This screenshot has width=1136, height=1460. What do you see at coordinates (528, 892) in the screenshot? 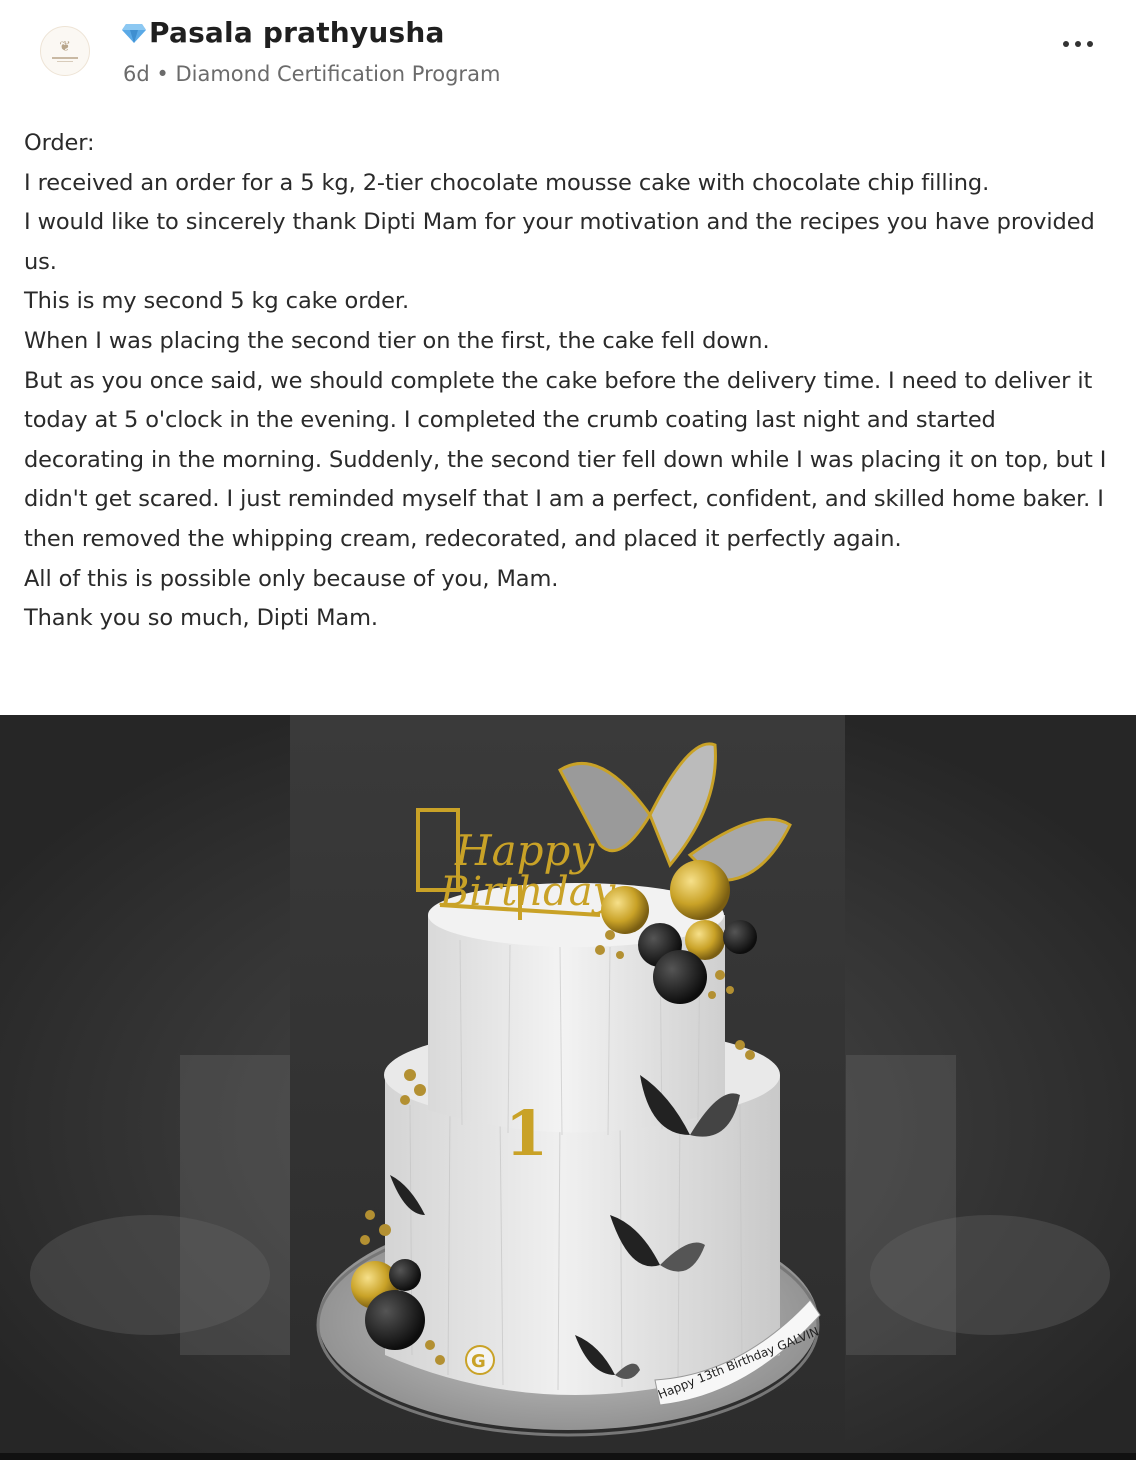
I see `topper-text-2: Birthday` at bounding box center [528, 892].